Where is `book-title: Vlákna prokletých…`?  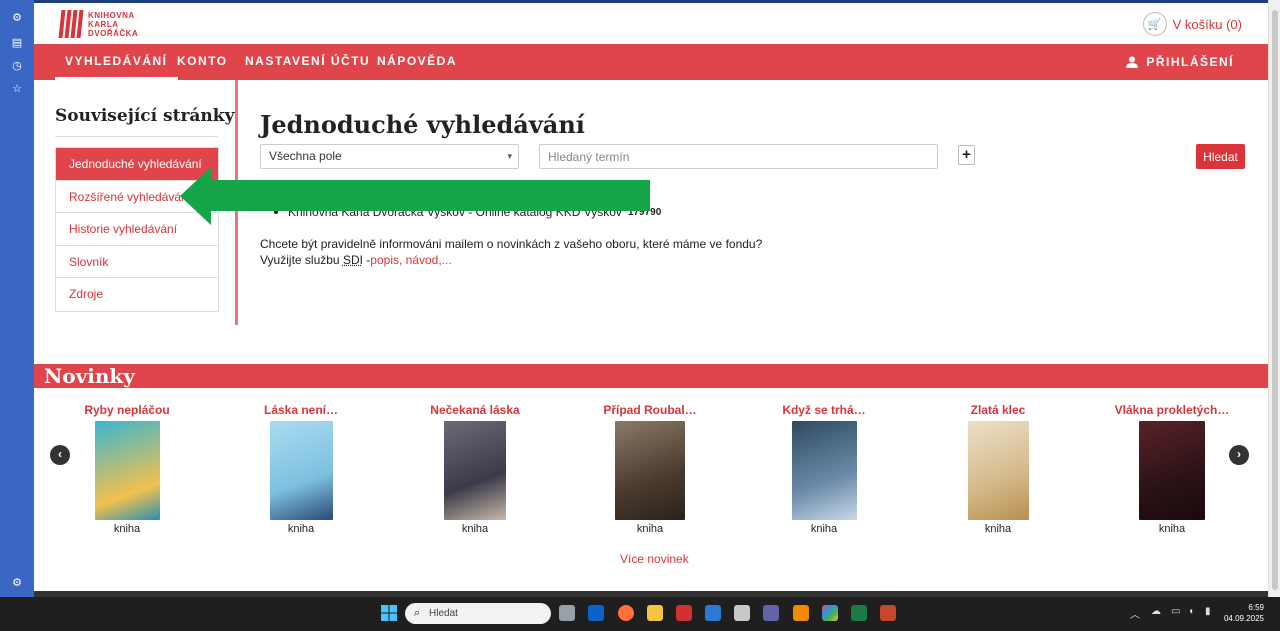 book-title: Vlákna prokletých… is located at coordinates (1172, 411).